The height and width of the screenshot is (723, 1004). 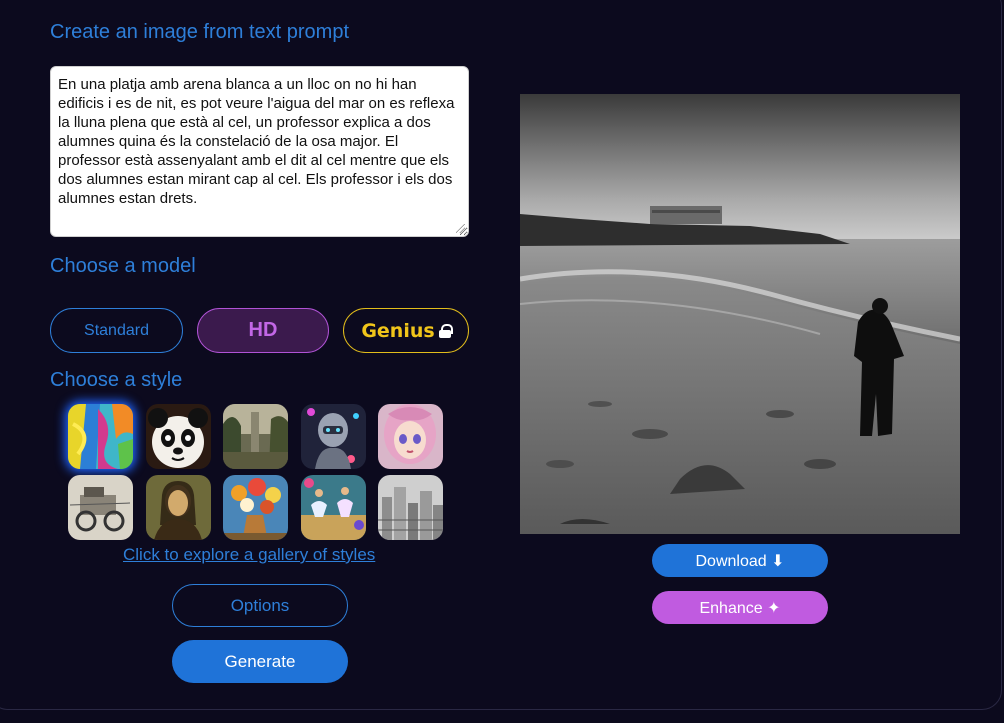 I want to click on model-standard-label: Standard, so click(x=116, y=330).